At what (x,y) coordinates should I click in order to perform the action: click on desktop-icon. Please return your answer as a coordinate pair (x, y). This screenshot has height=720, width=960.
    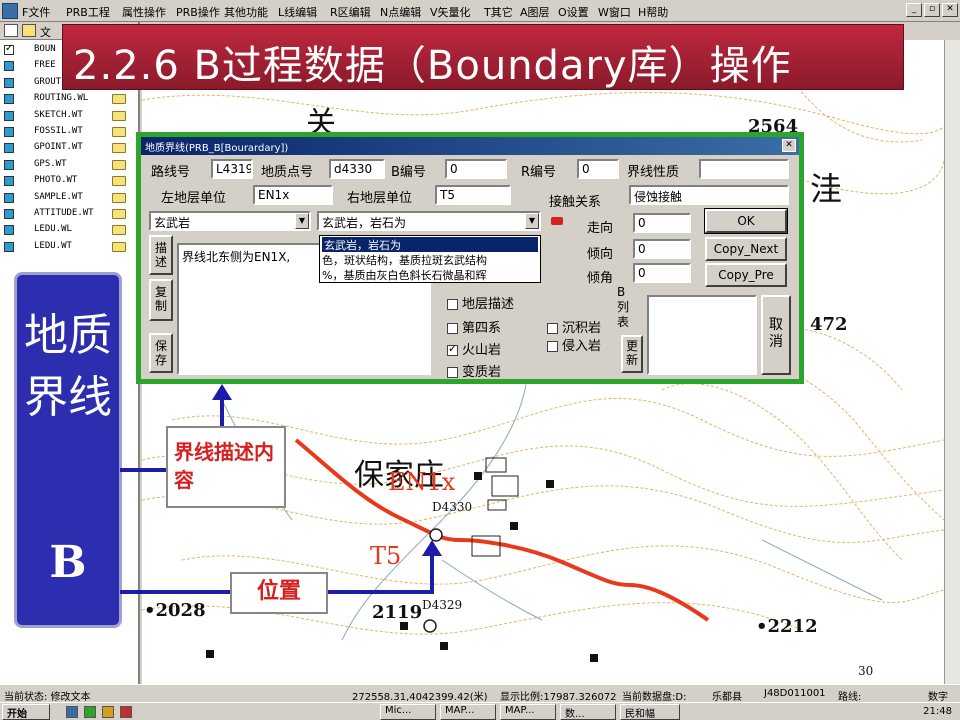
    Looking at the image, I should click on (90, 712).